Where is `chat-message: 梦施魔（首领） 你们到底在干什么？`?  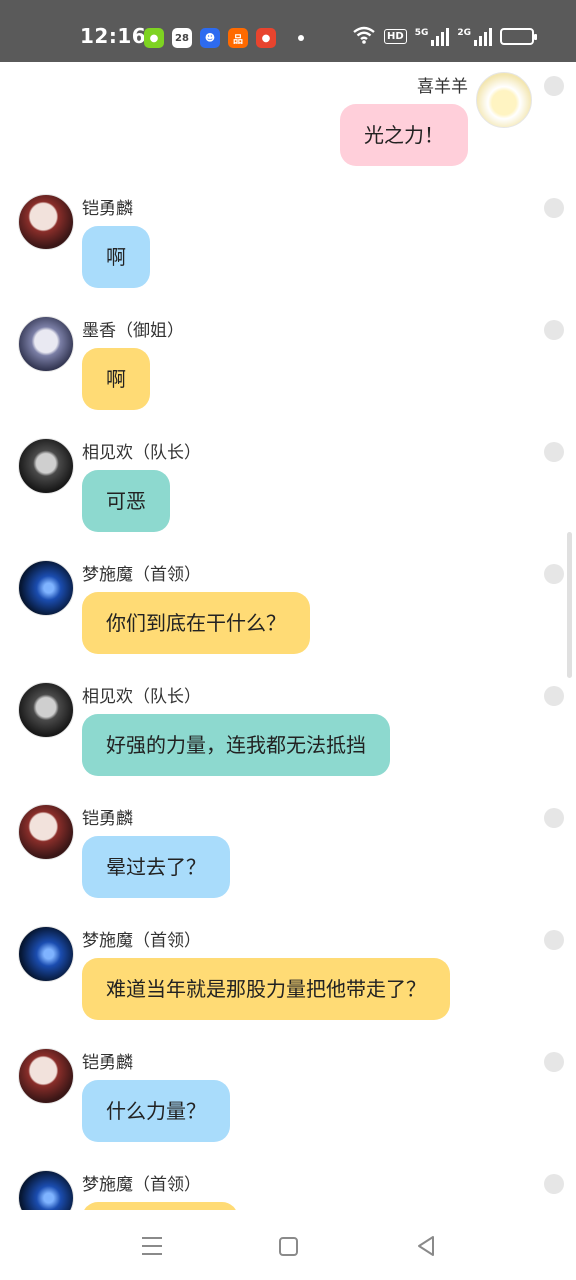 chat-message: 梦施魔（首领） 你们到底在干什么？ is located at coordinates (288, 620).